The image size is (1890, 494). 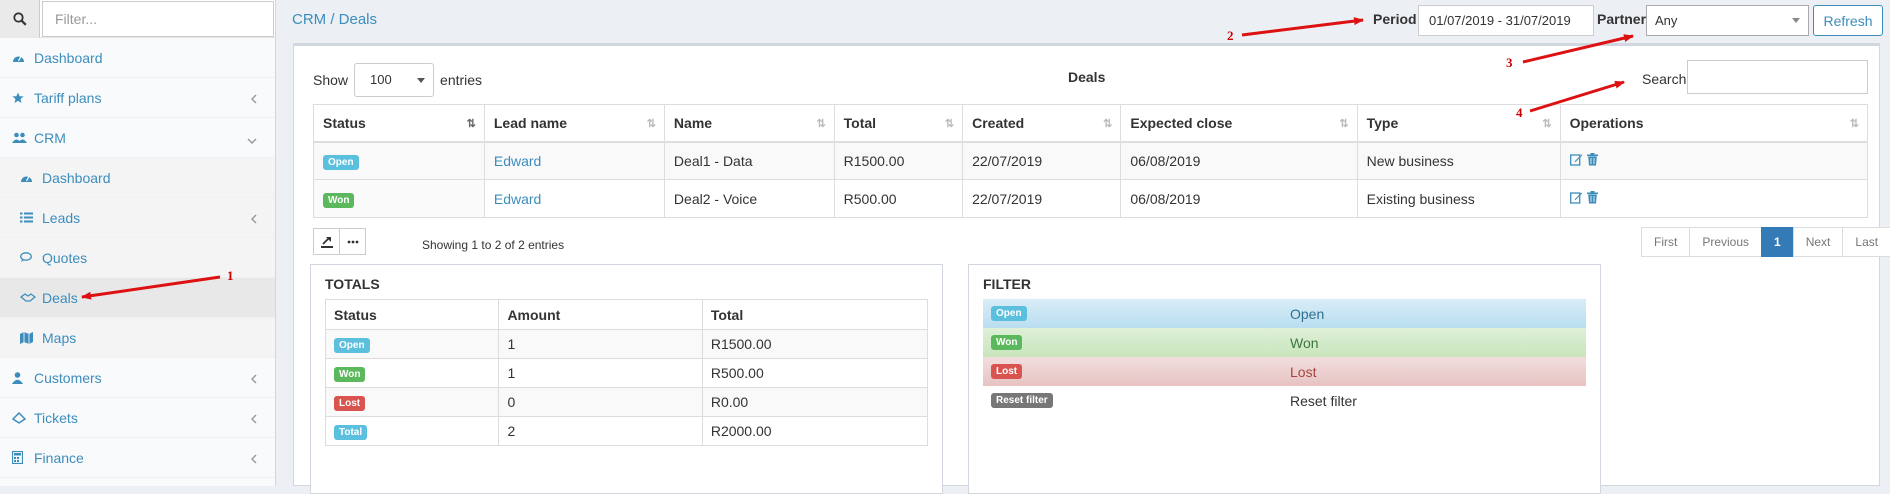 What do you see at coordinates (1458, 123) in the screenshot?
I see `column-header-type: Type ⇅` at bounding box center [1458, 123].